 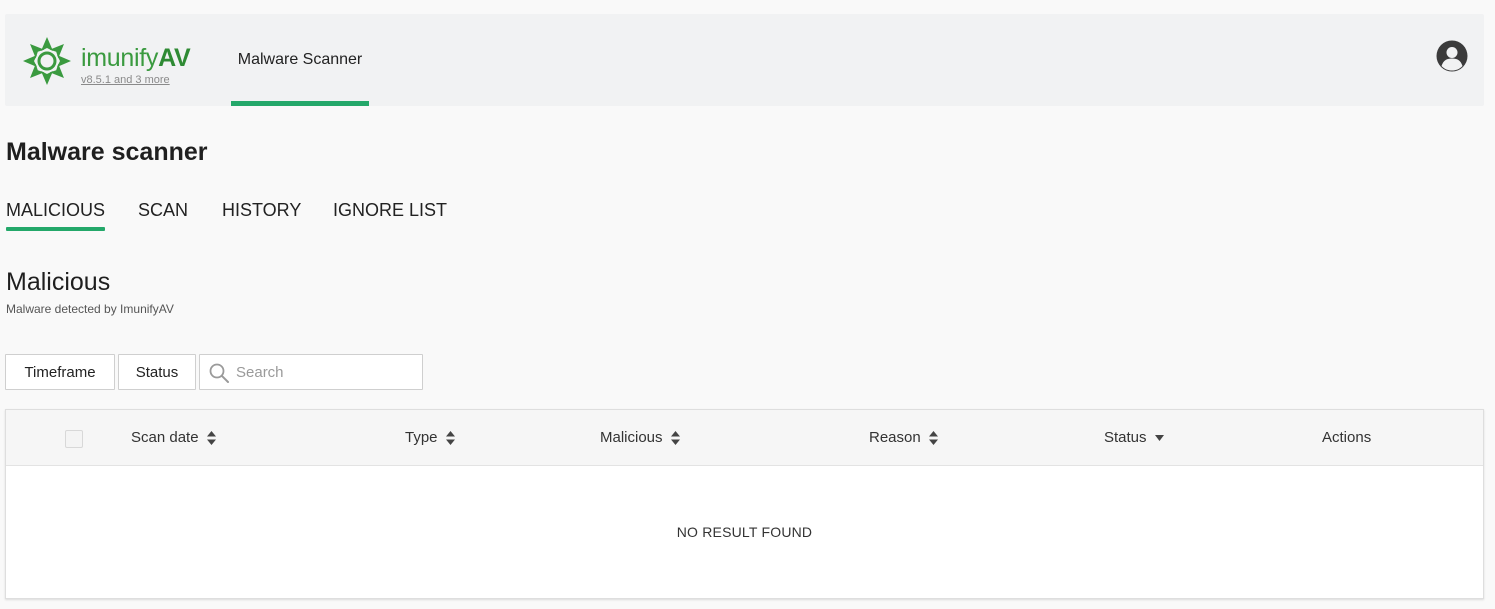 I want to click on column-header-type: Type, so click(x=430, y=437).